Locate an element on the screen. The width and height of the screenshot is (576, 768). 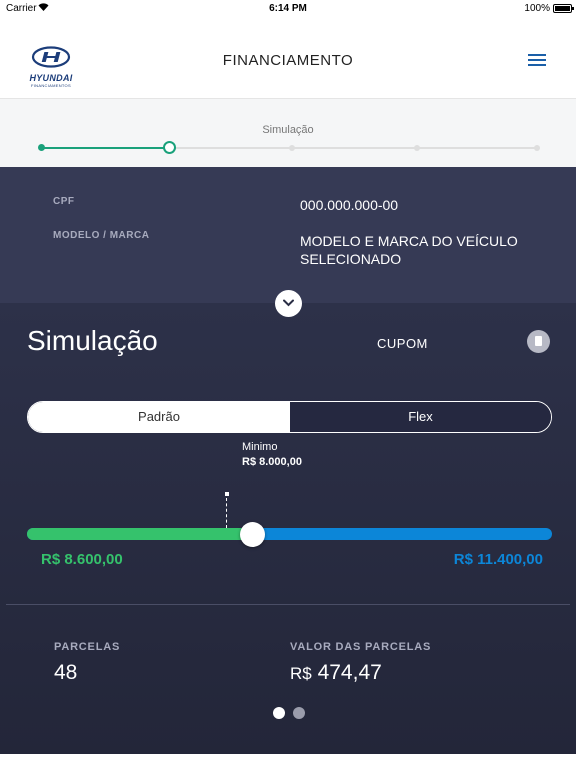
simulation-title: Simulação is located at coordinates (92, 340).